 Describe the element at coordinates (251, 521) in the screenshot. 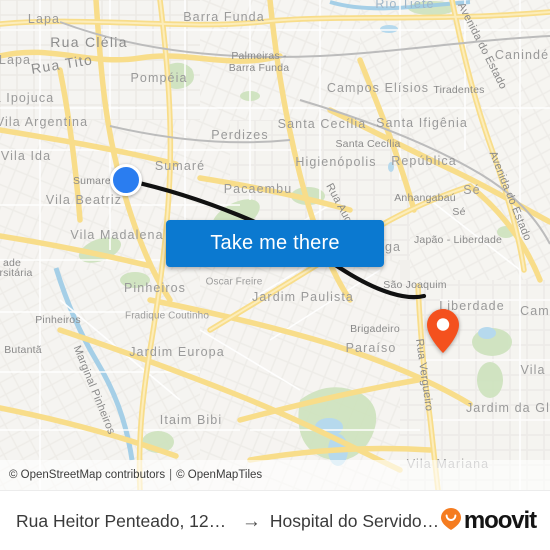

I see `arrow-right-icon: →` at that location.